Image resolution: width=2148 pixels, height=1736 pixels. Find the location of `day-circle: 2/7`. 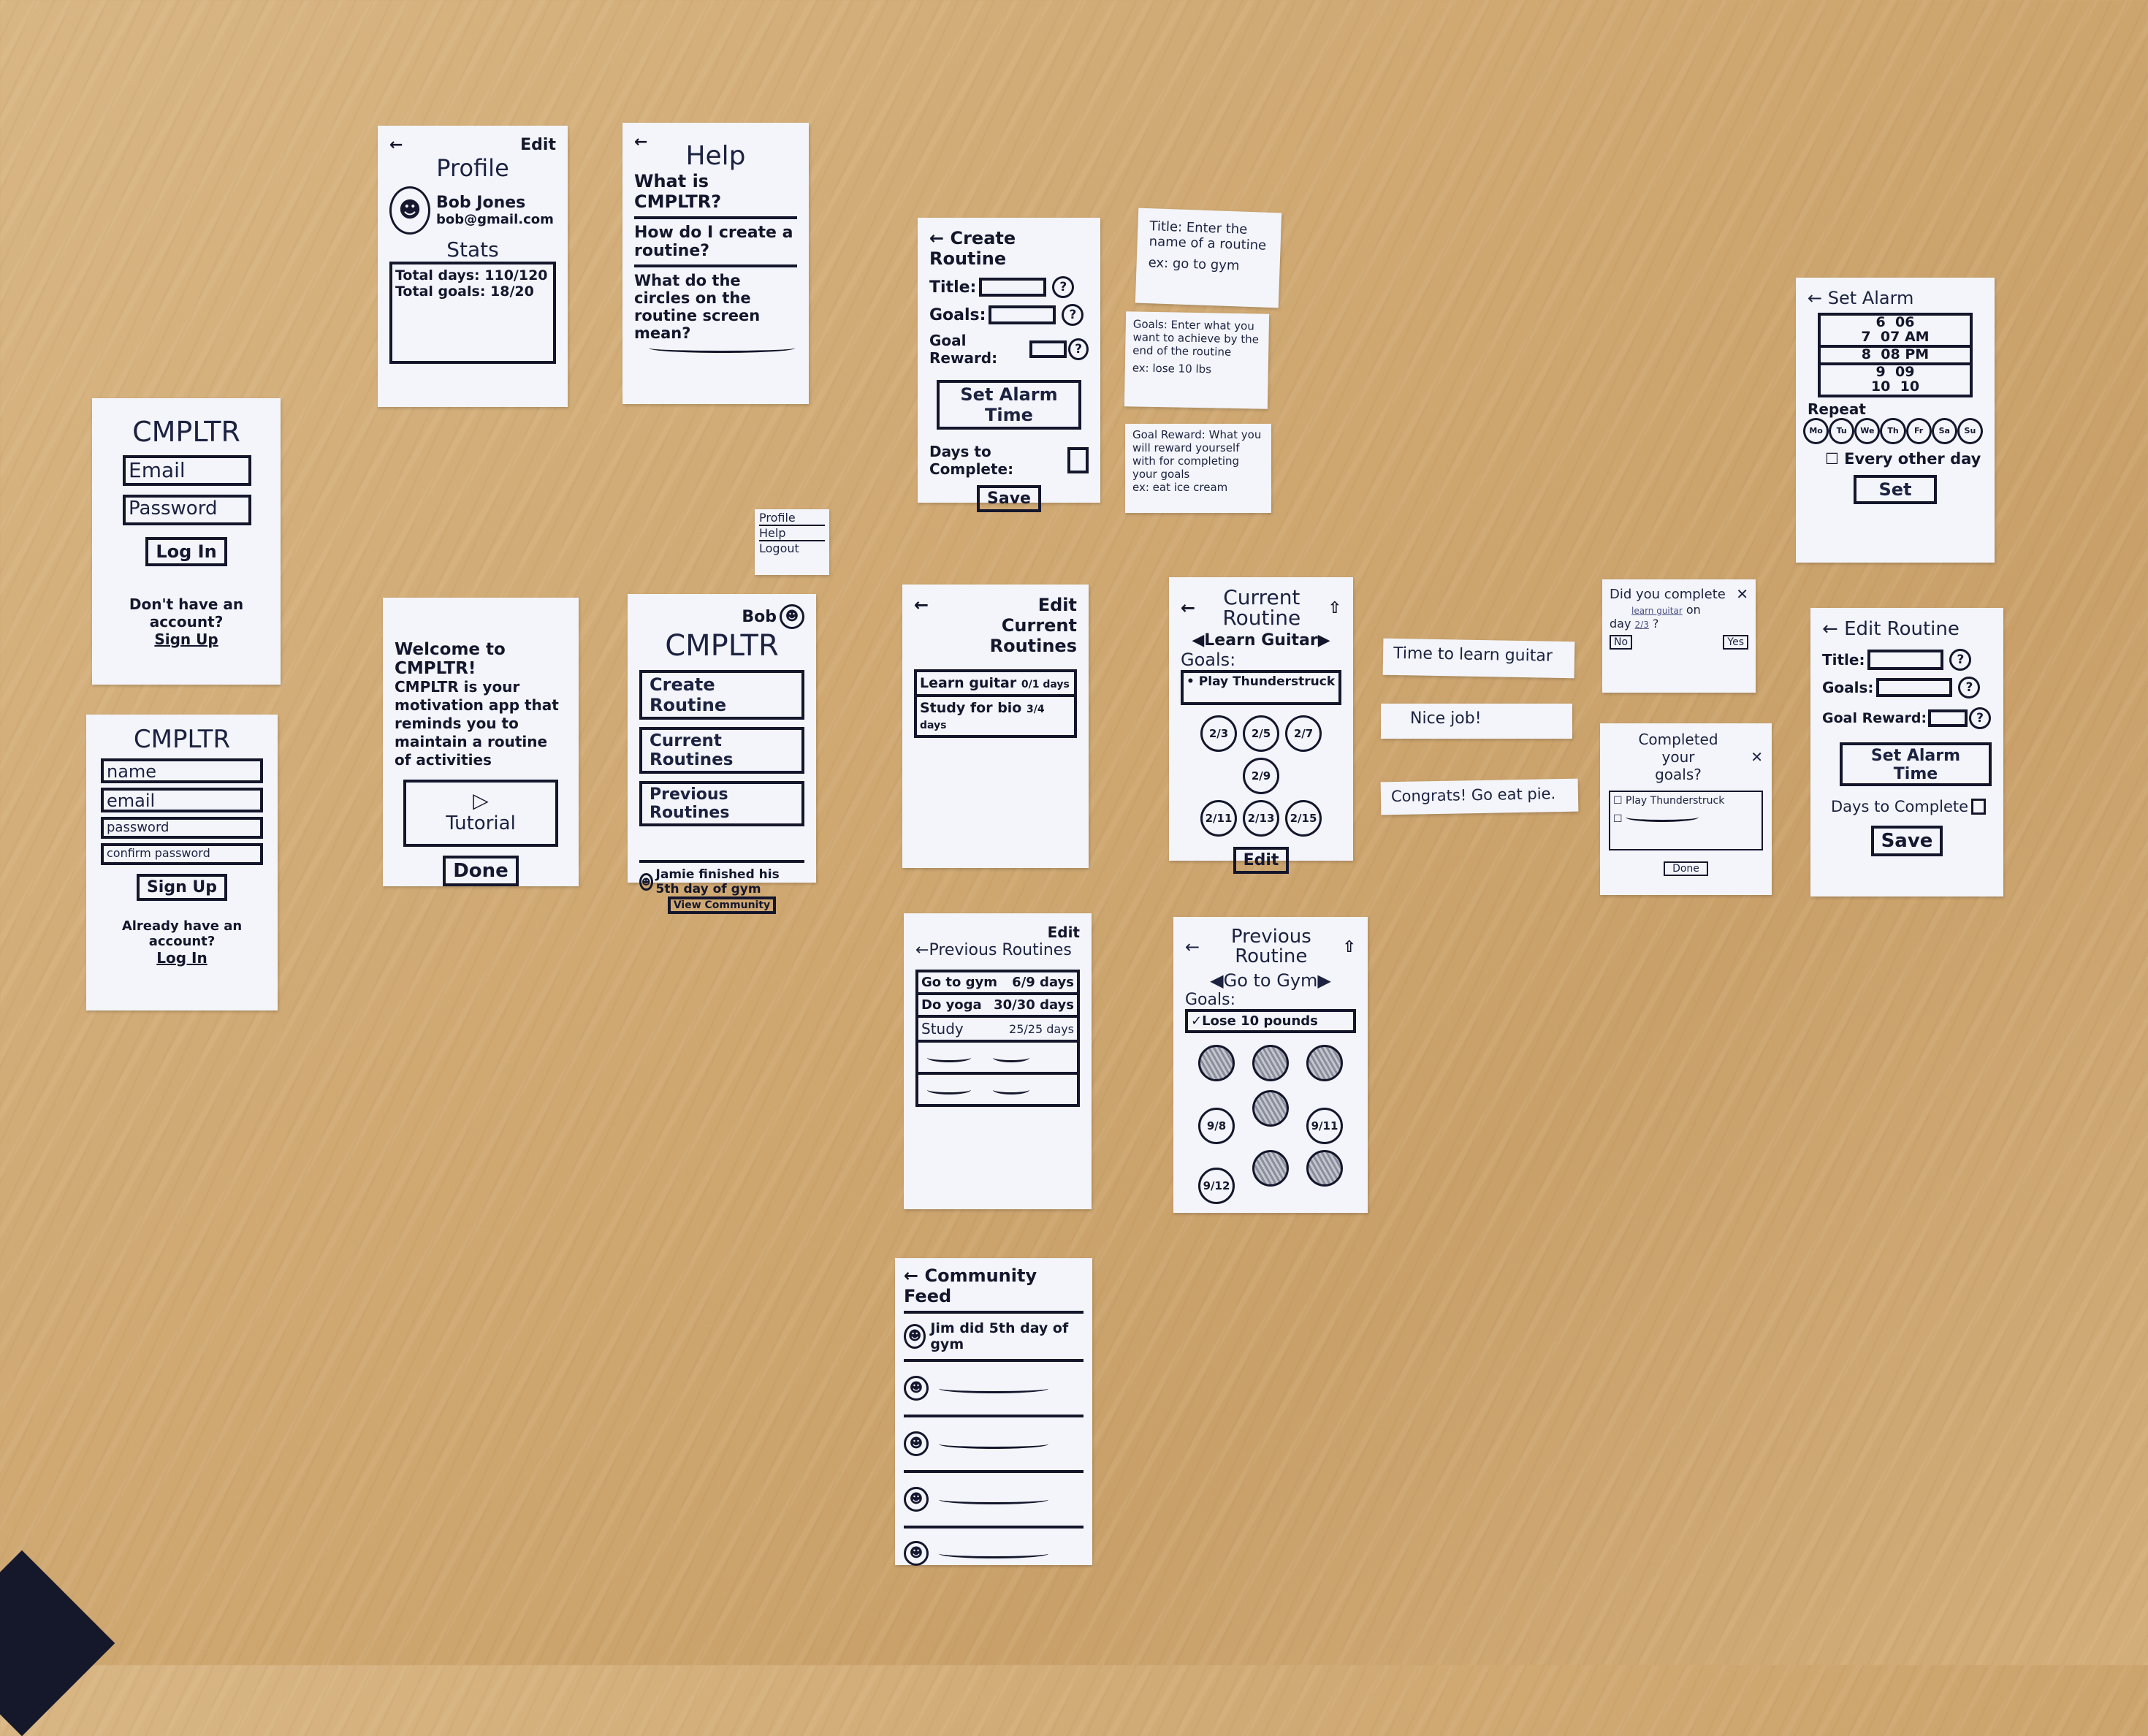

day-circle: 2/7 is located at coordinates (1303, 733).